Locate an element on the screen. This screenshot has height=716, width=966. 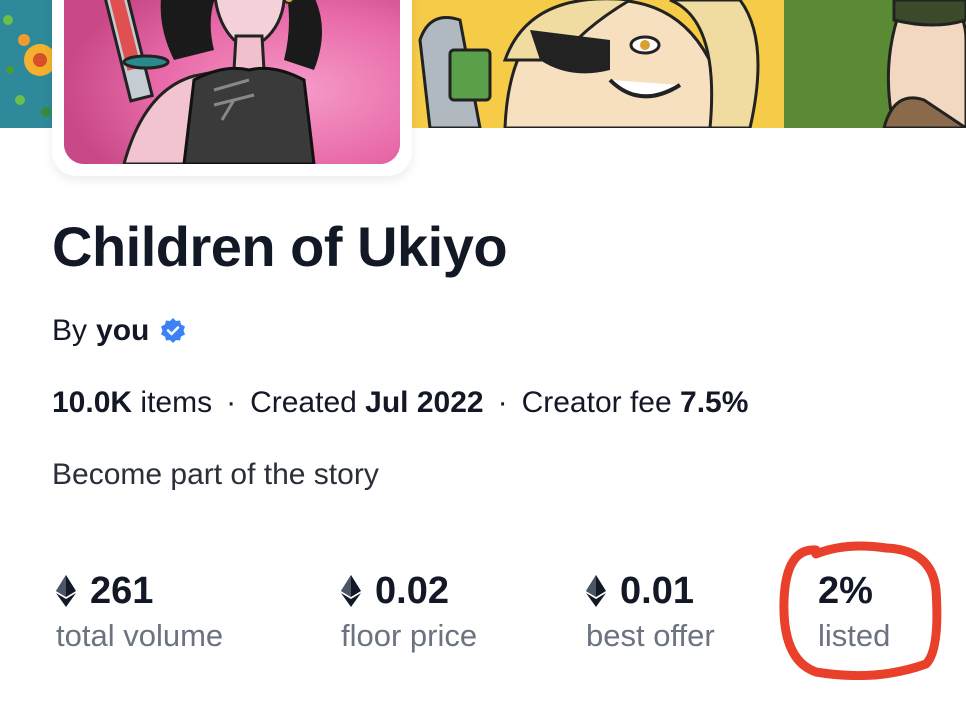
creator-link: you is located at coordinates (122, 331).